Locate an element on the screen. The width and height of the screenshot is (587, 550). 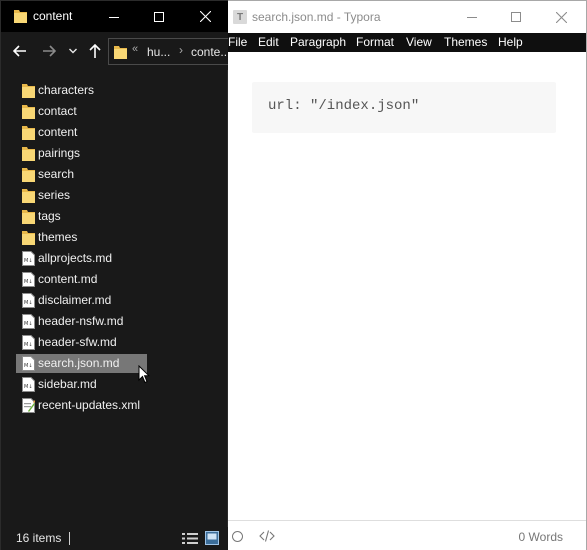
menu-help: Help is located at coordinates (510, 42).